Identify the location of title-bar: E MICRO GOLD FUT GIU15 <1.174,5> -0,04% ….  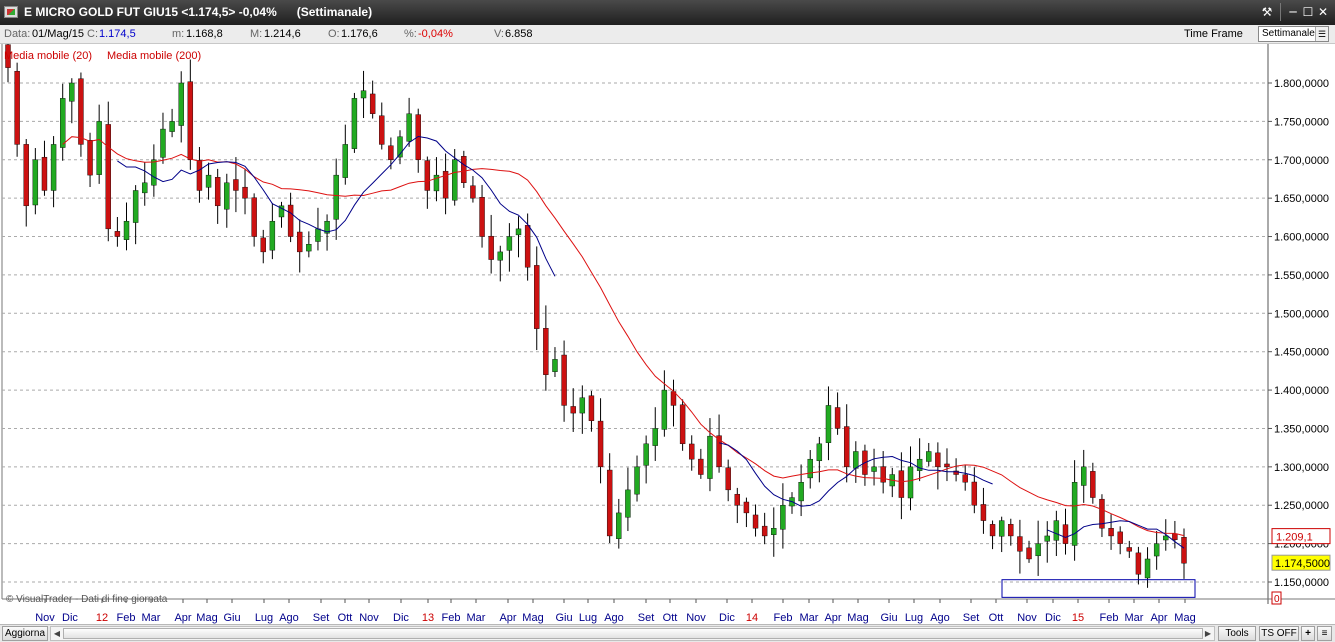
(667, 12).